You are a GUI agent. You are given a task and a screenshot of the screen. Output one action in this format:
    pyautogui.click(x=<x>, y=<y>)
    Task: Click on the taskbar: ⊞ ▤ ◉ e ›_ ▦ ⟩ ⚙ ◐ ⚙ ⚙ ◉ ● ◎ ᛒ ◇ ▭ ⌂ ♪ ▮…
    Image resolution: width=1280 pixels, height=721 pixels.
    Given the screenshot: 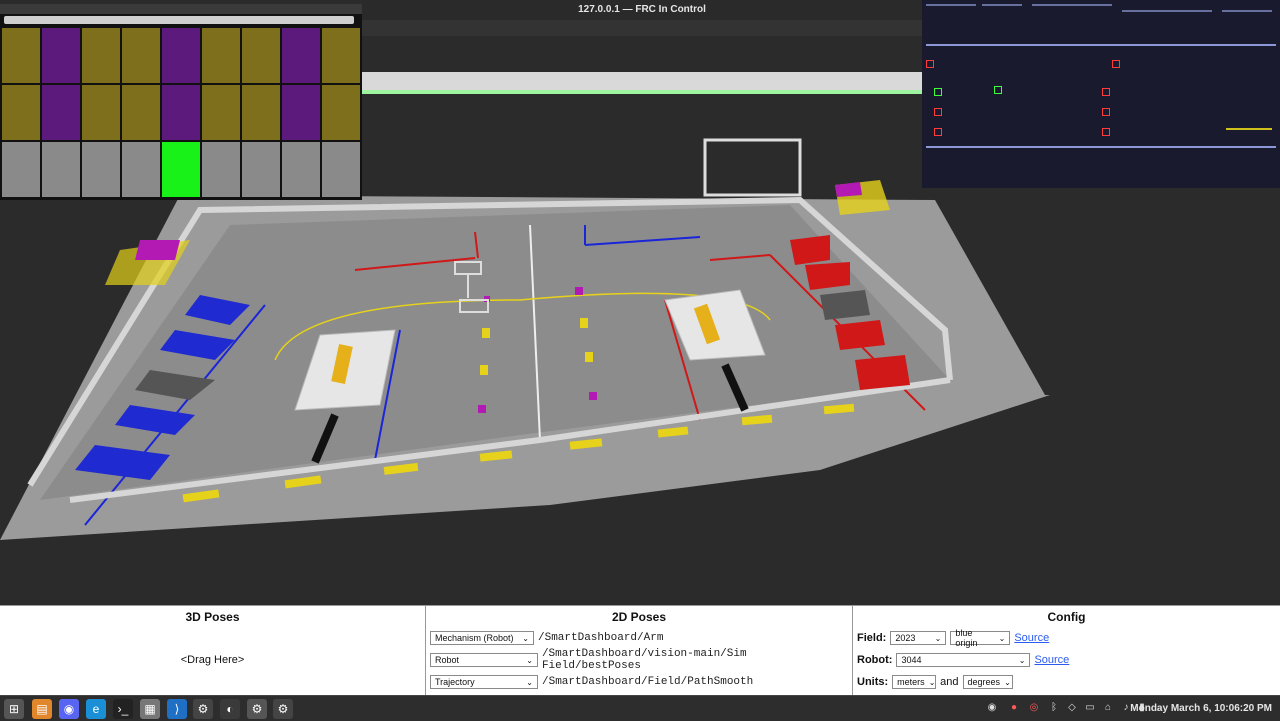 What is the action you would take?
    pyautogui.click(x=640, y=708)
    